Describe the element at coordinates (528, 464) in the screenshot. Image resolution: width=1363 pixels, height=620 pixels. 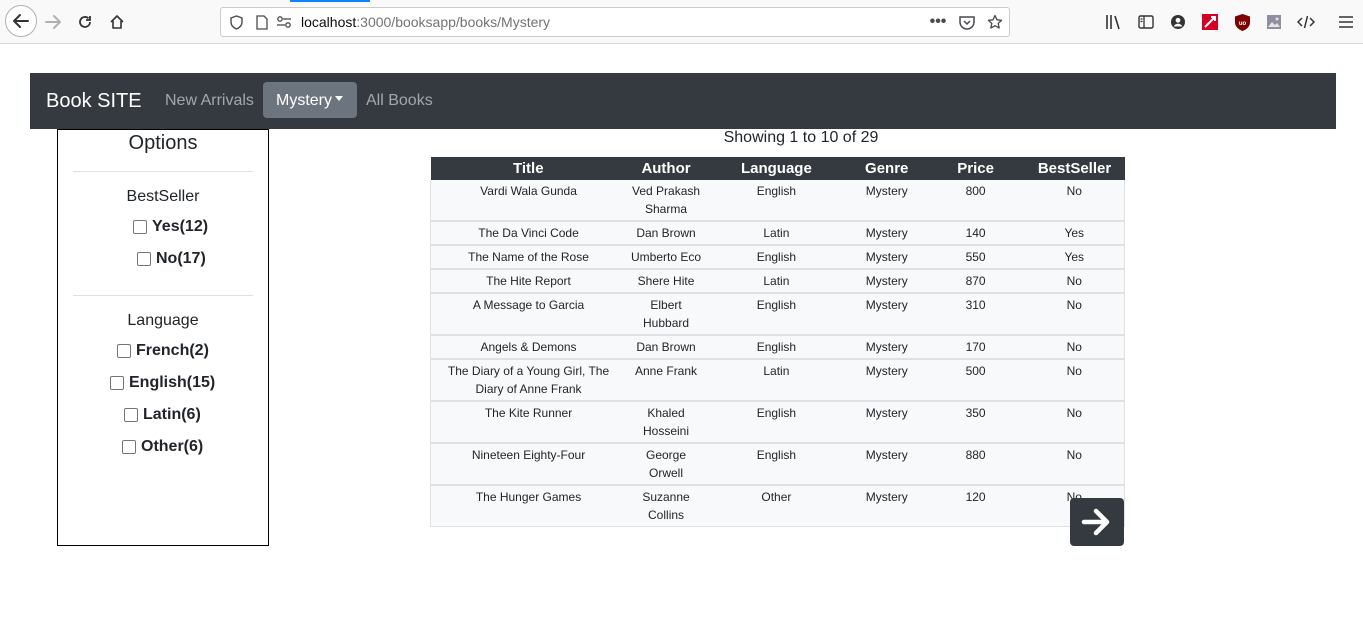
I see `cell-title: Nineteen Eighty-Four` at that location.